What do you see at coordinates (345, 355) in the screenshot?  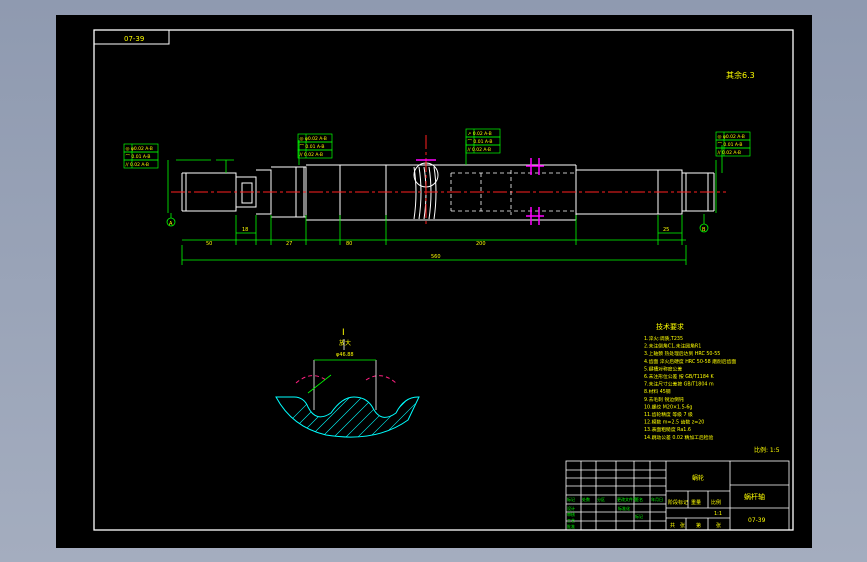 I see `section-dim: φ46.88` at bounding box center [345, 355].